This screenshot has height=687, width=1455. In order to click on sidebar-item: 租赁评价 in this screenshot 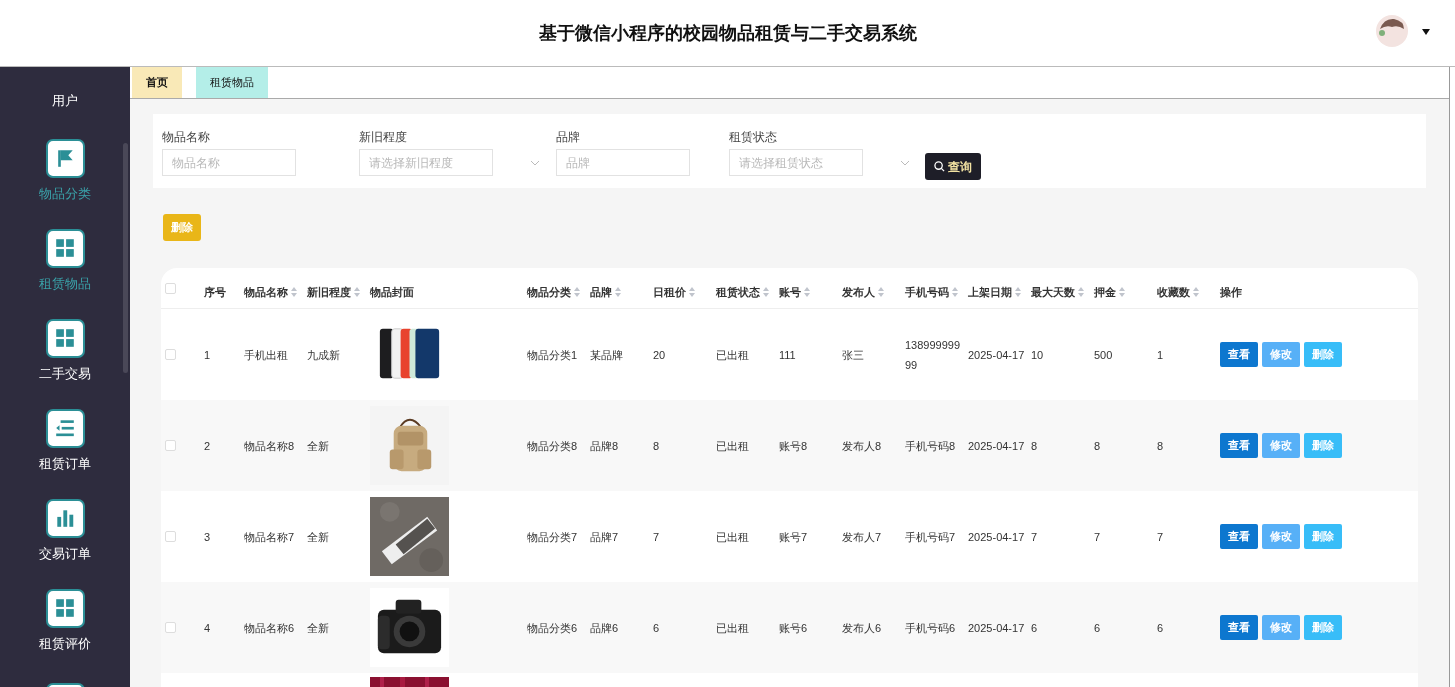, I will do `click(65, 643)`.